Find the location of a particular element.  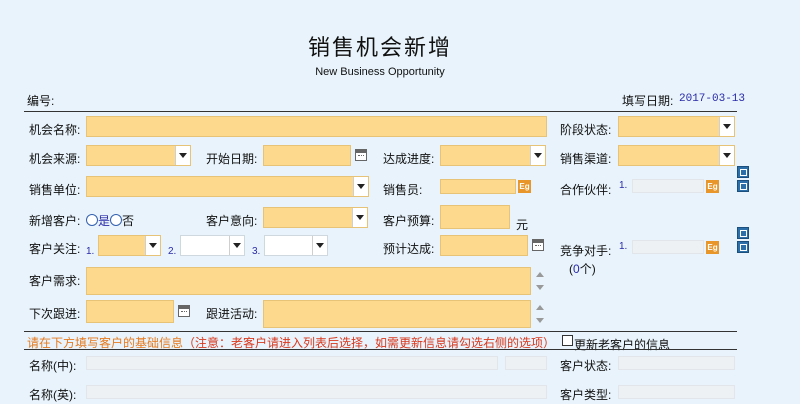

progress-label: 达成进度: is located at coordinates (409, 159).